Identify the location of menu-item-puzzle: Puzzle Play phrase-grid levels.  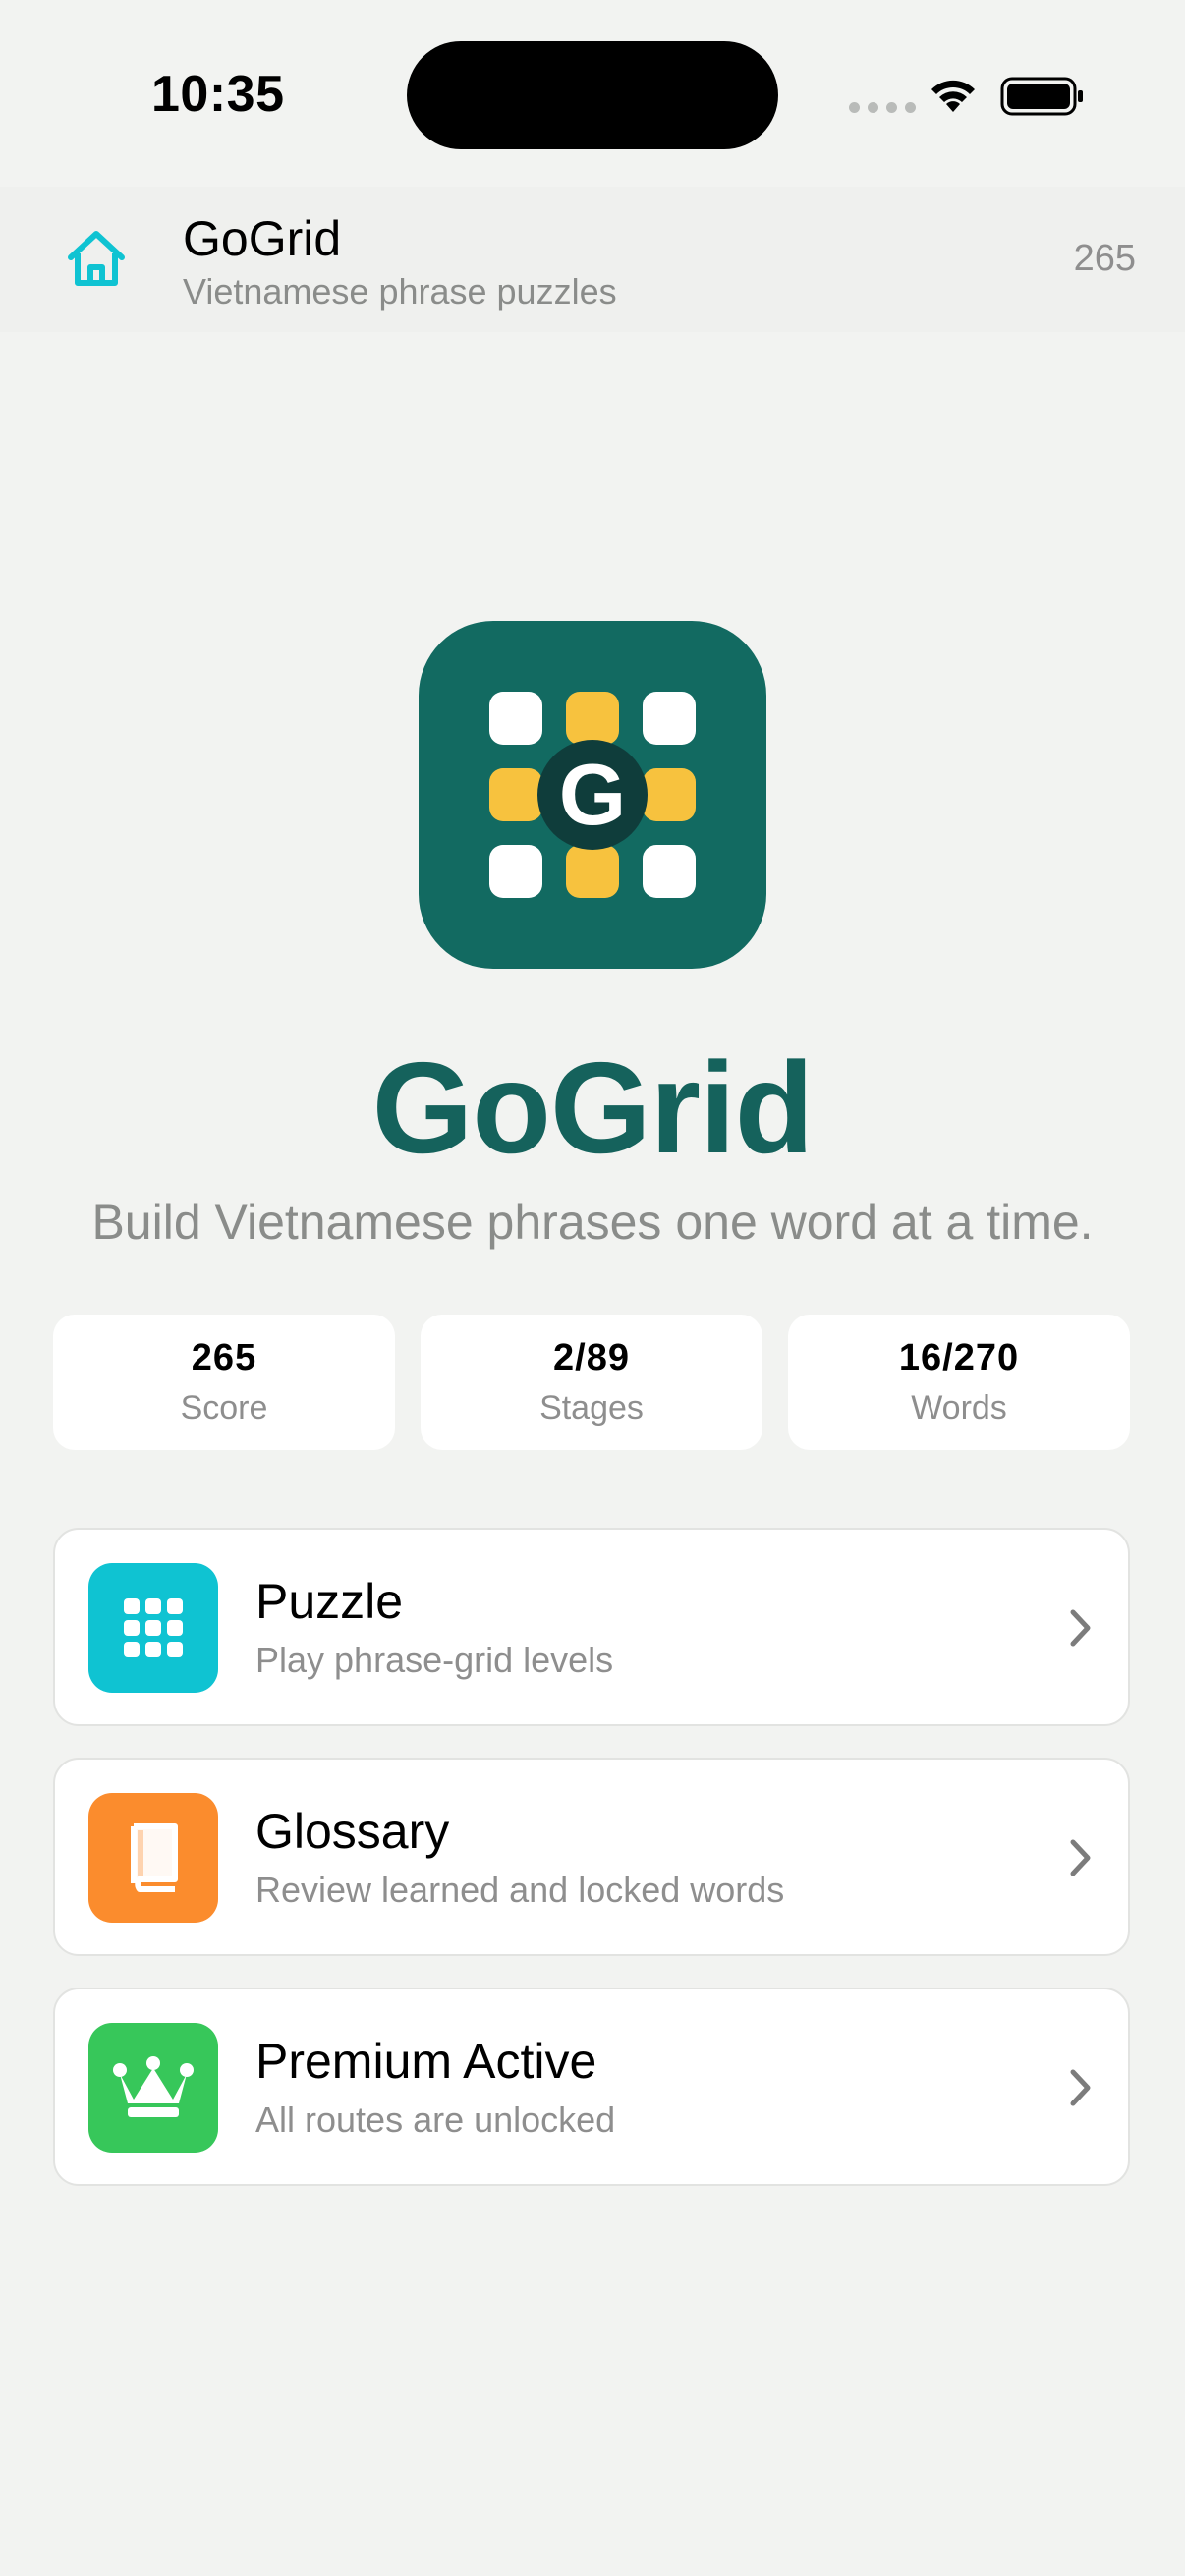
(592, 1627).